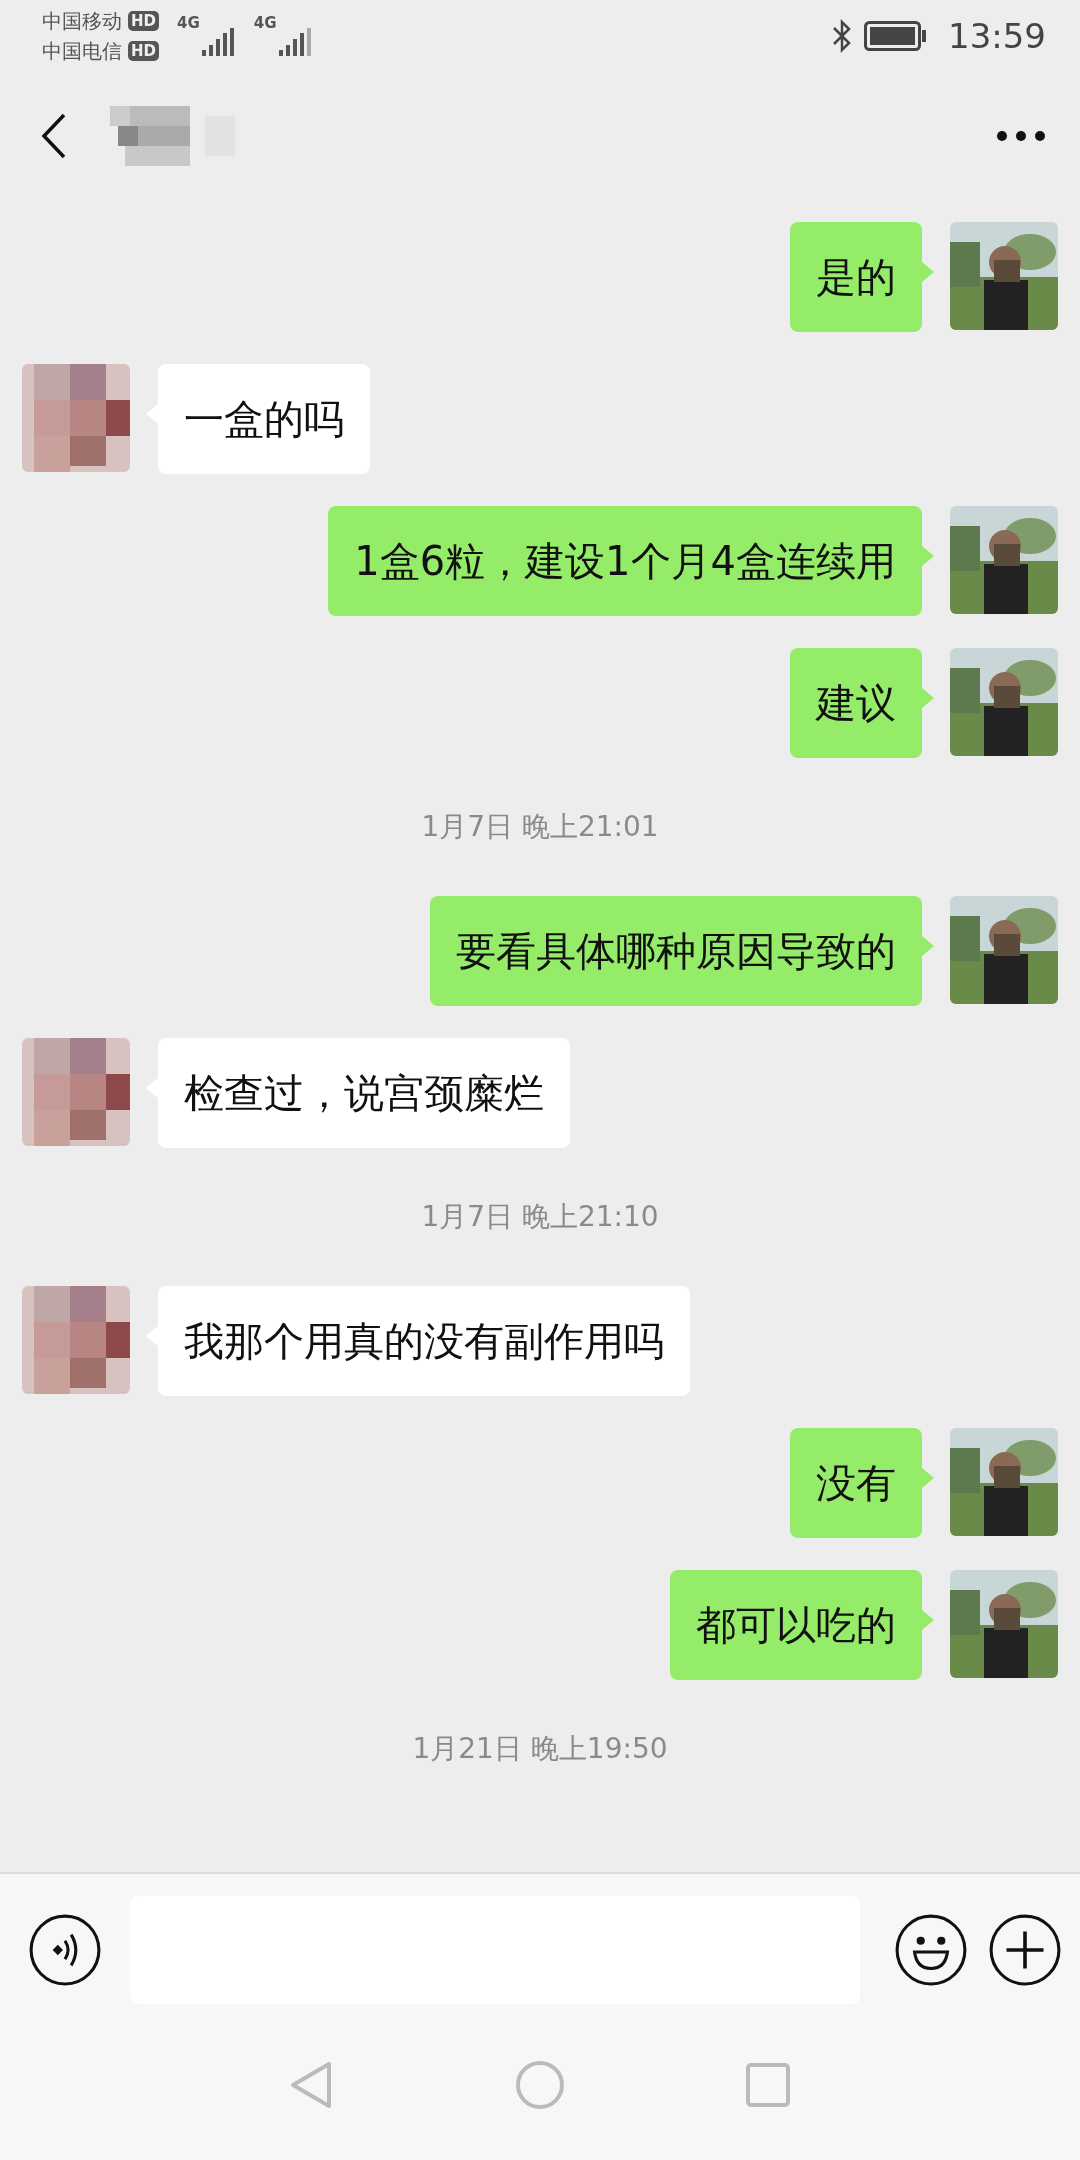  What do you see at coordinates (856, 1483) in the screenshot?
I see `message-bubble: 没有` at bounding box center [856, 1483].